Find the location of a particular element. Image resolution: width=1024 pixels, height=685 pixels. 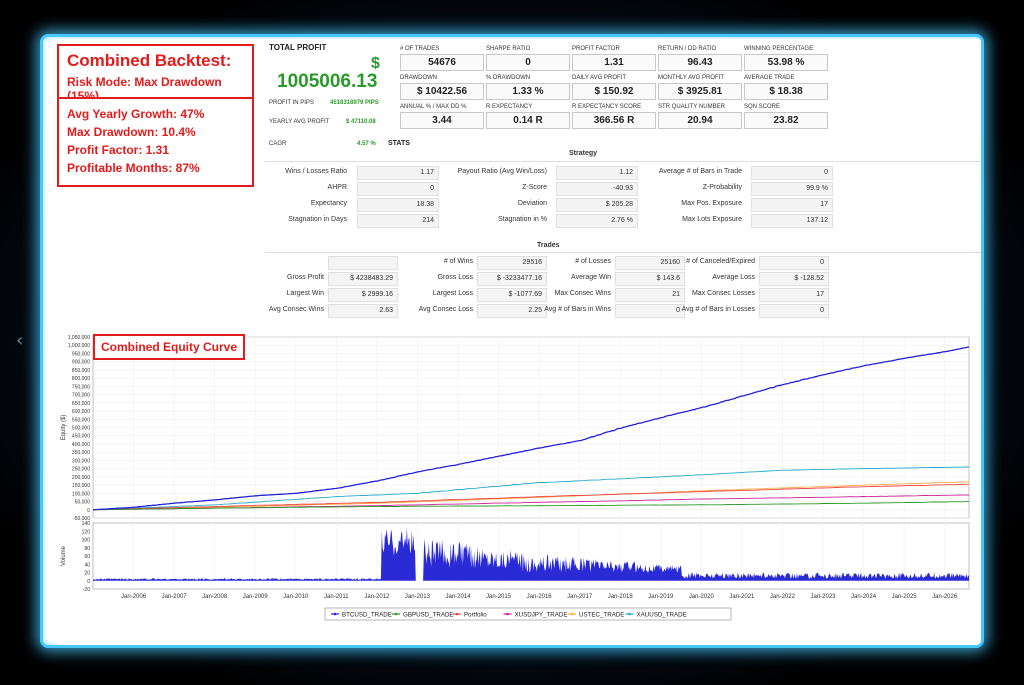

trades-value: $ -128.52 is located at coordinates (794, 279).